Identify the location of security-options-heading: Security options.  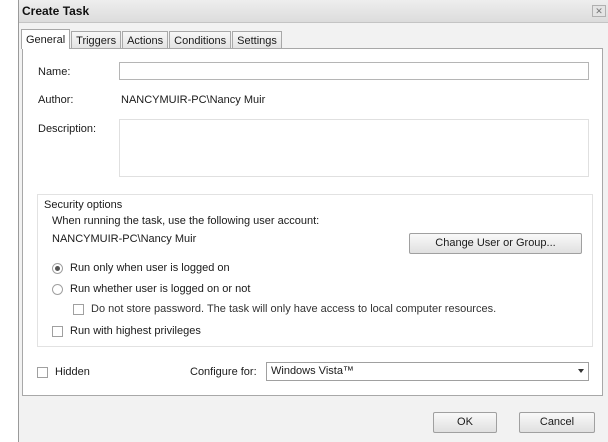
(83, 205).